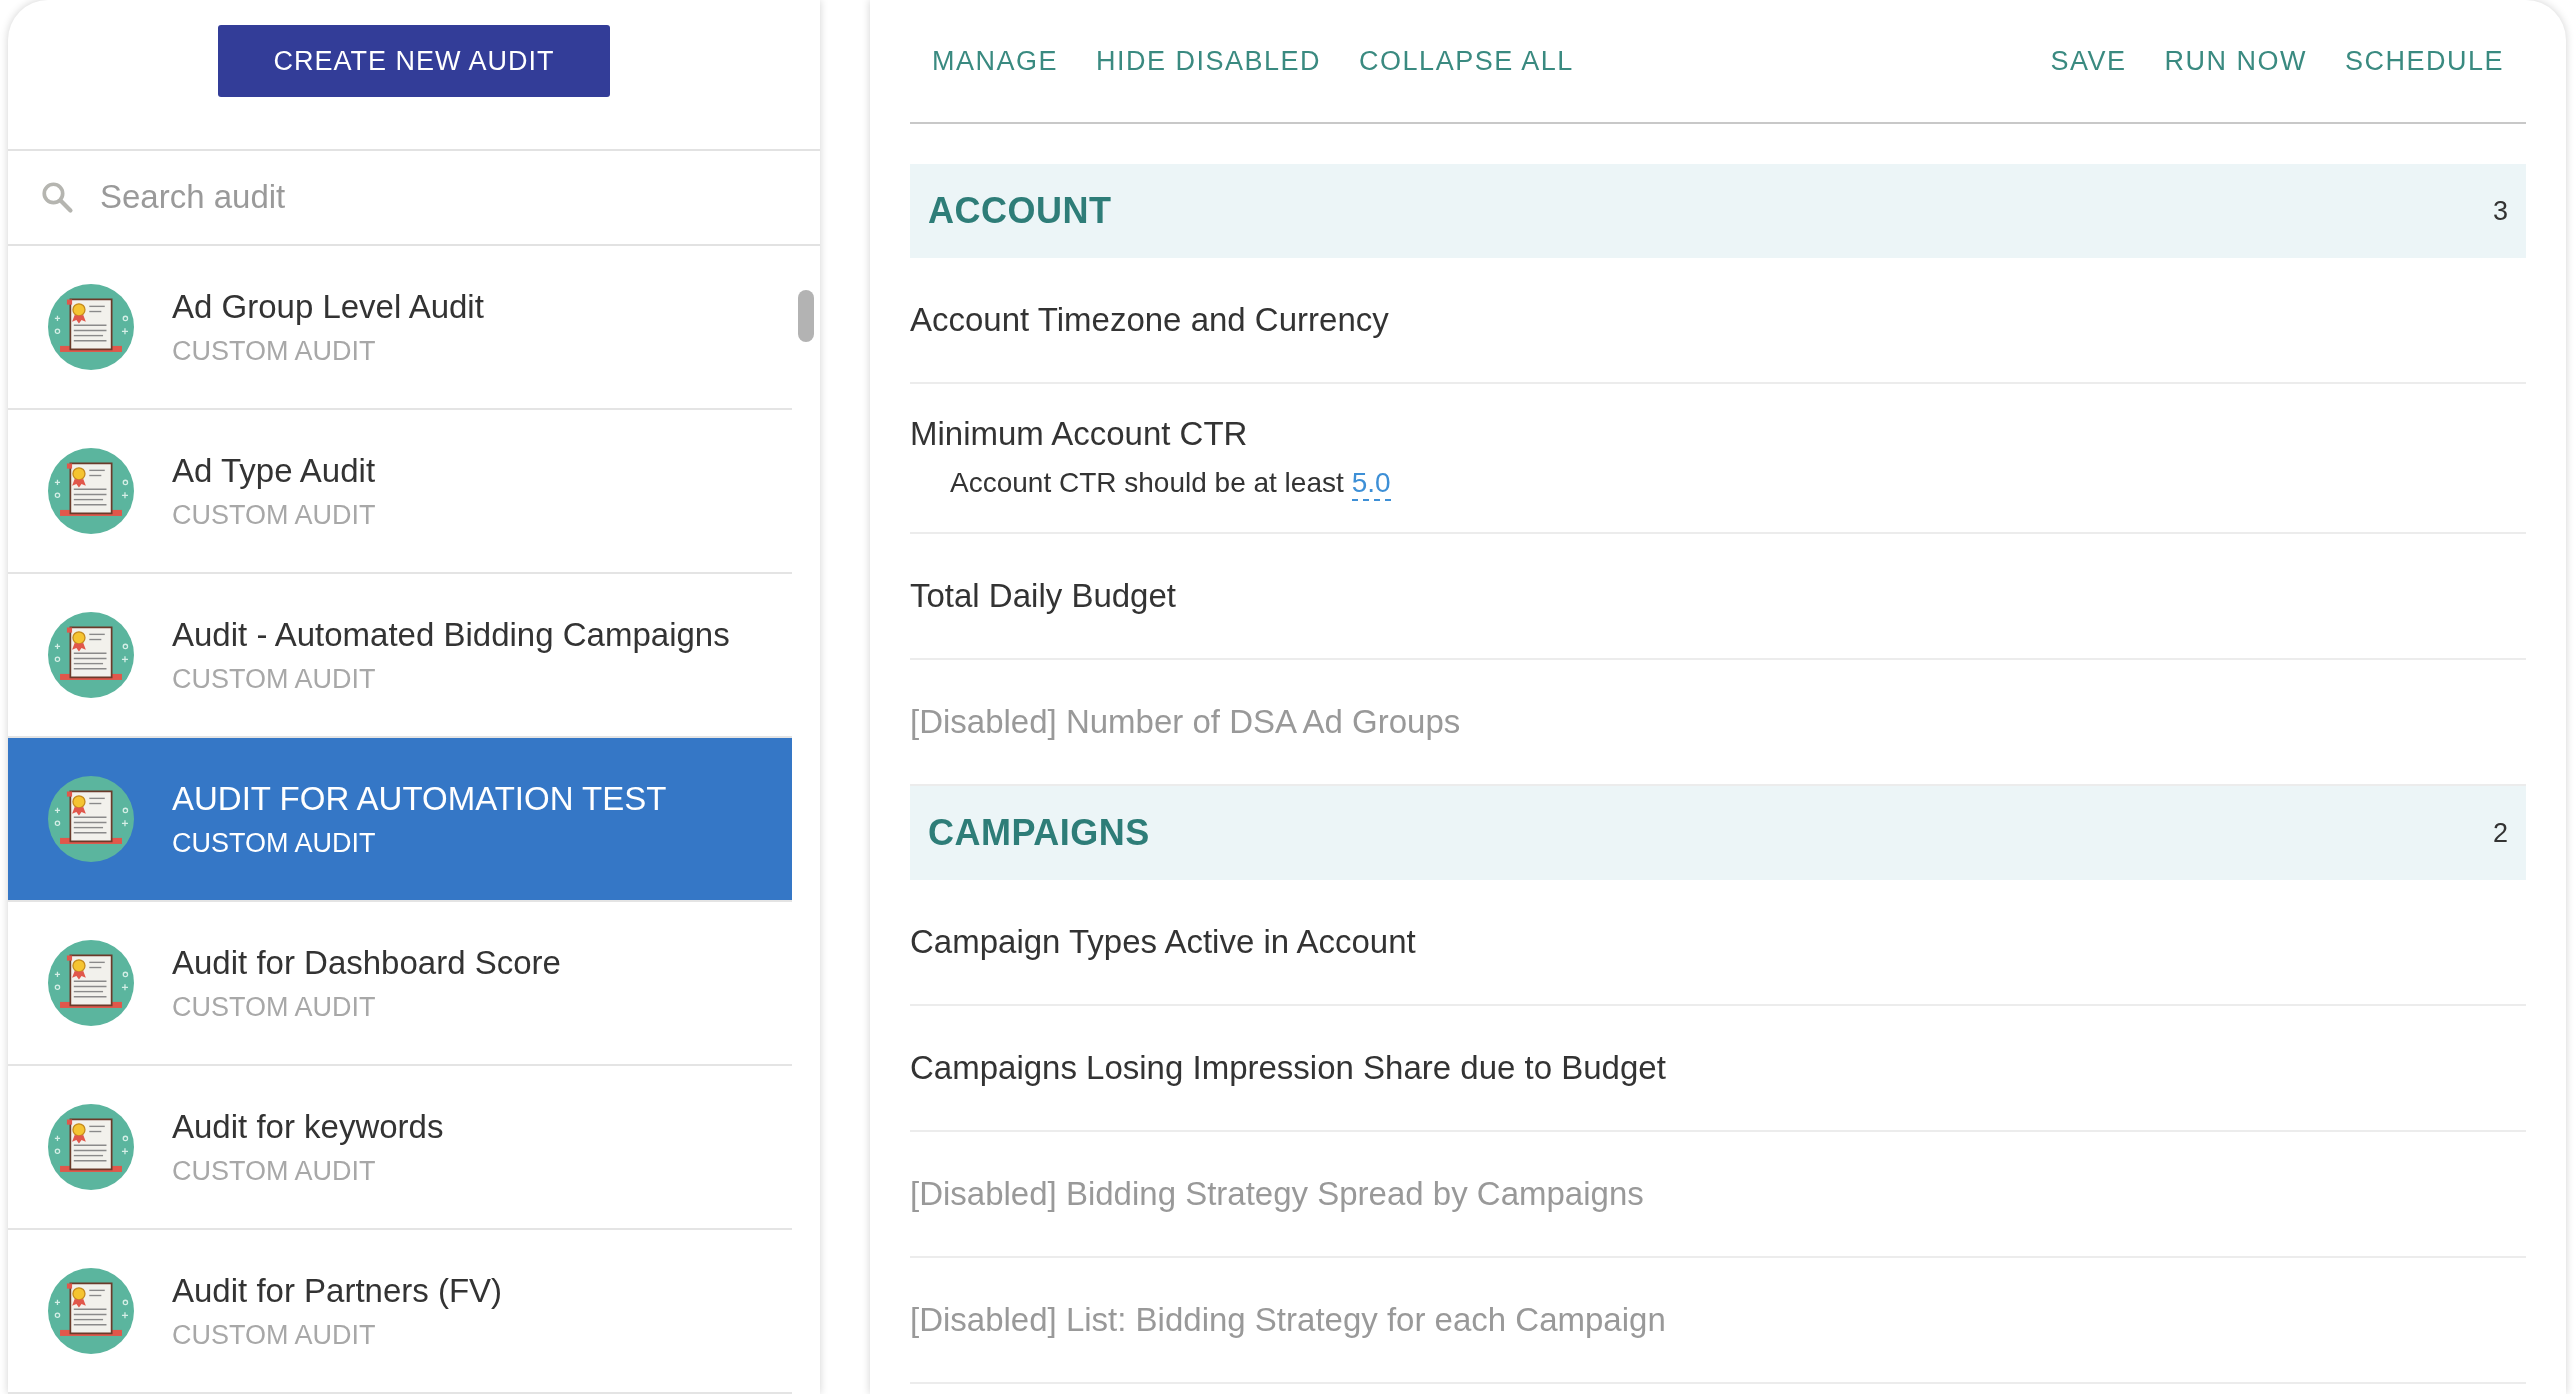 This screenshot has width=2574, height=1394. What do you see at coordinates (400, 1312) in the screenshot?
I see `audit-list-item: Audit for Partners (FV) CUSTOM AUDIT` at bounding box center [400, 1312].